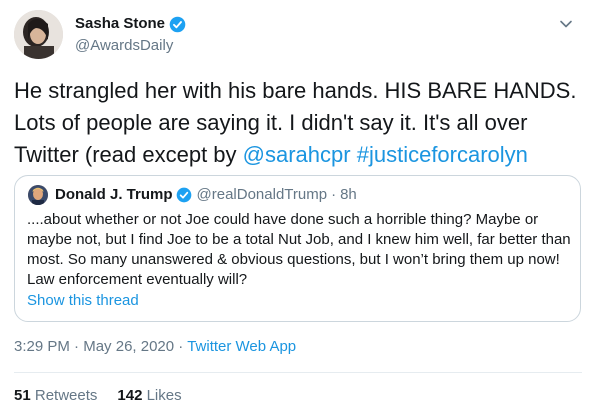  I want to click on tweet-date: May 26, 2020, so click(128, 346).